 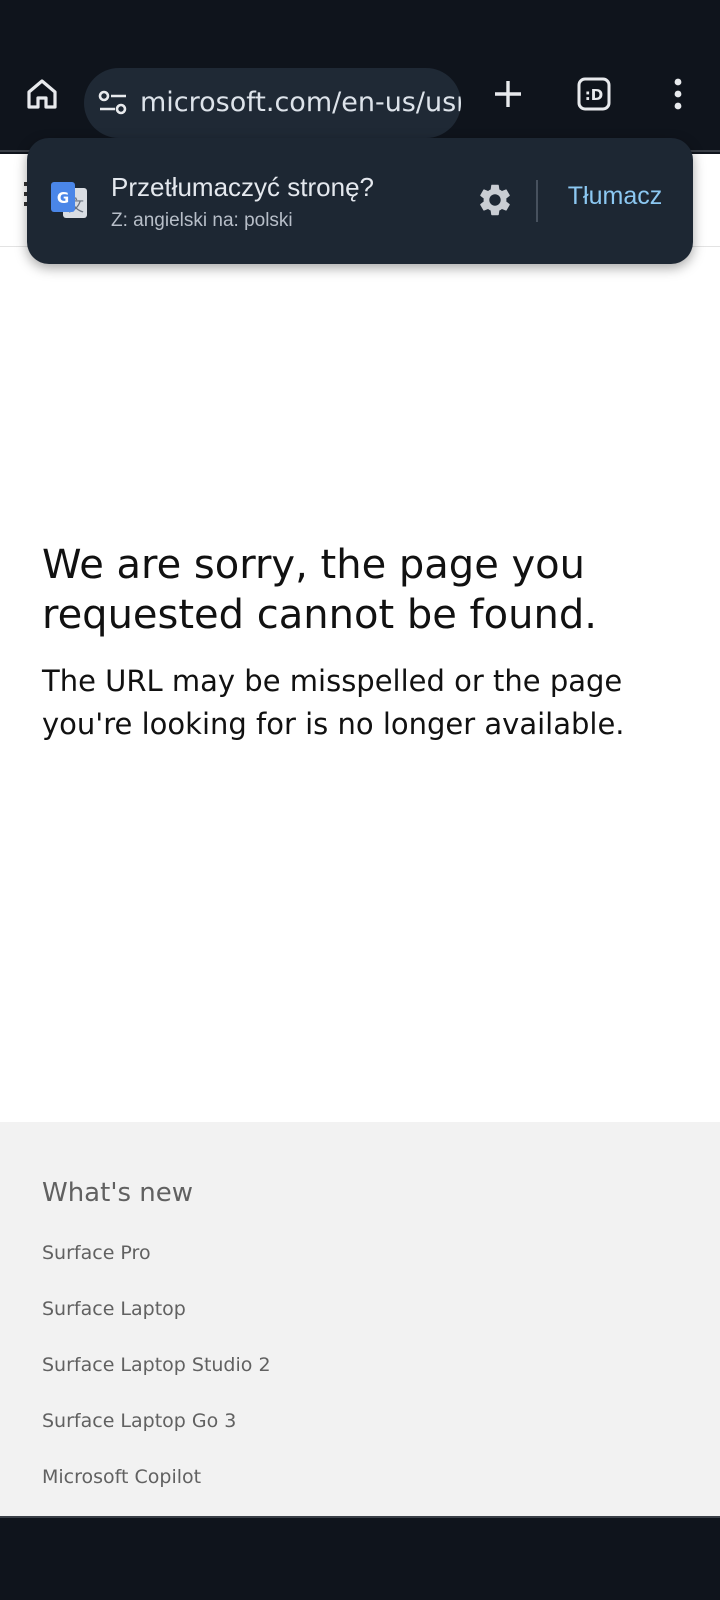 I want to click on tab-switcher-icon: :D, so click(x=594, y=94).